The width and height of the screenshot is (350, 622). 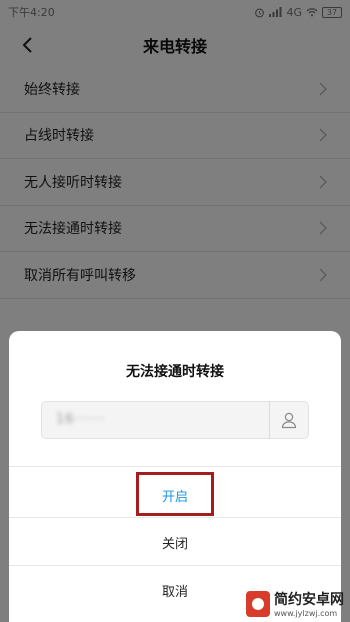 What do you see at coordinates (59, 136) in the screenshot?
I see `menu-item-label: 占线时转接` at bounding box center [59, 136].